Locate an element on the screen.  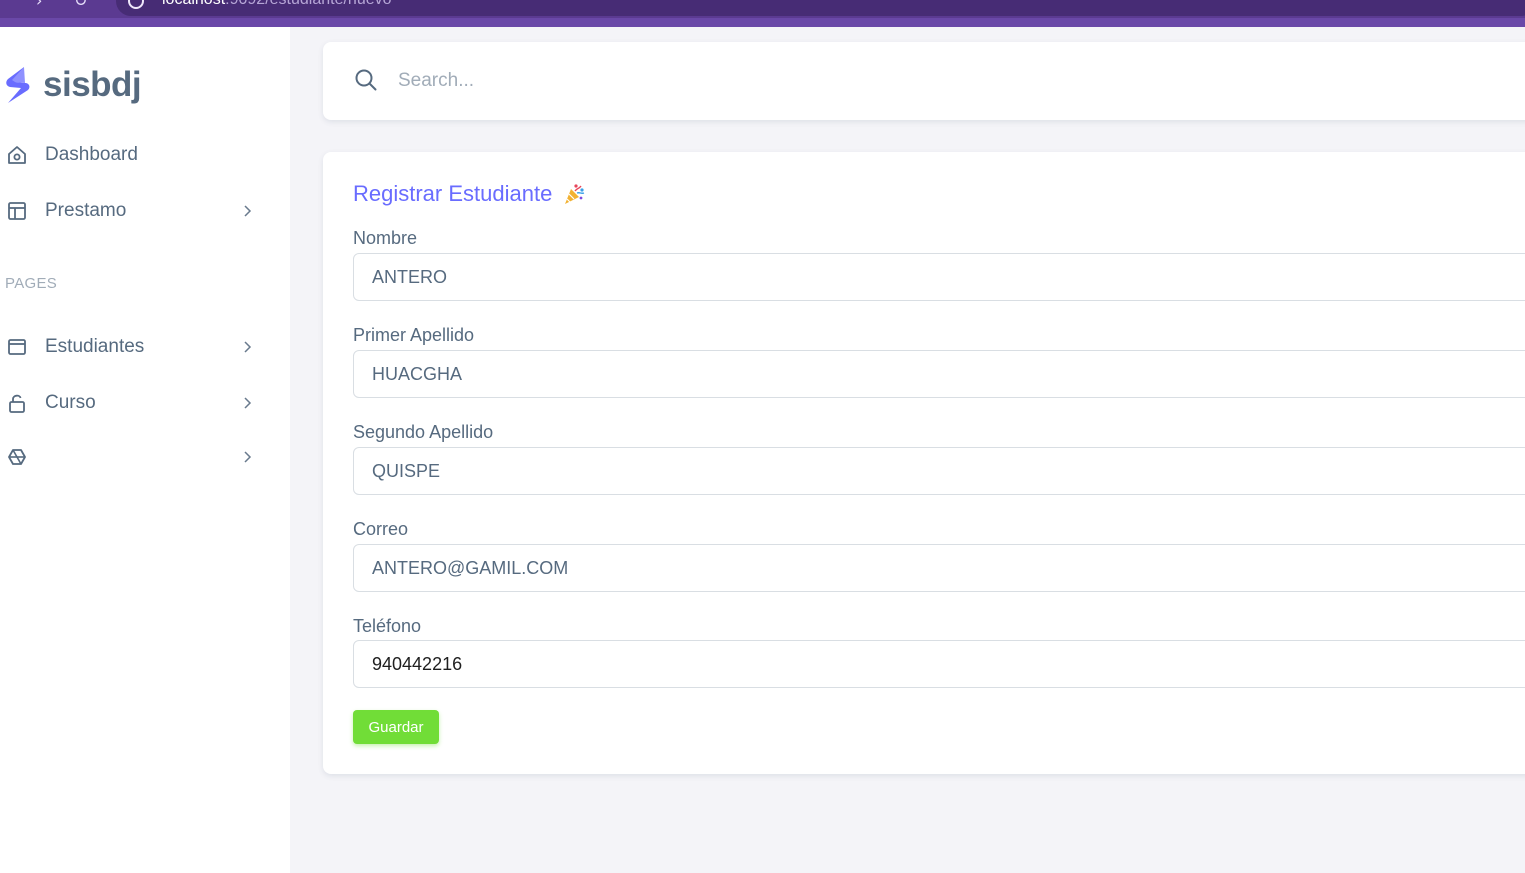
reload-icon: ↻ is located at coordinates (80, 5).